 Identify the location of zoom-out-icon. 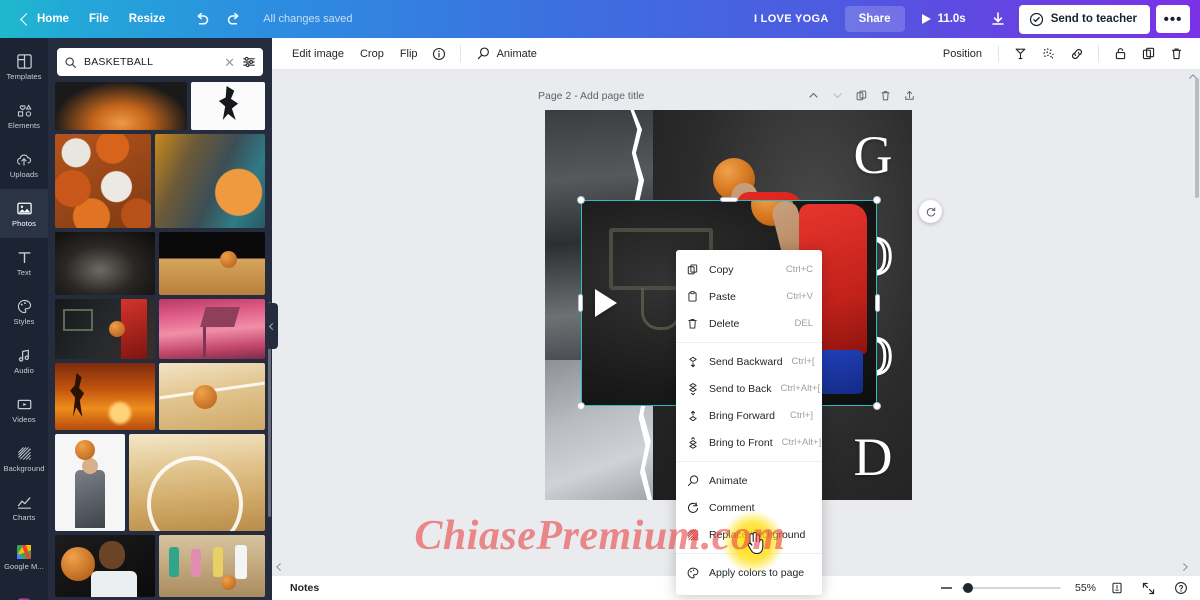
(946, 588).